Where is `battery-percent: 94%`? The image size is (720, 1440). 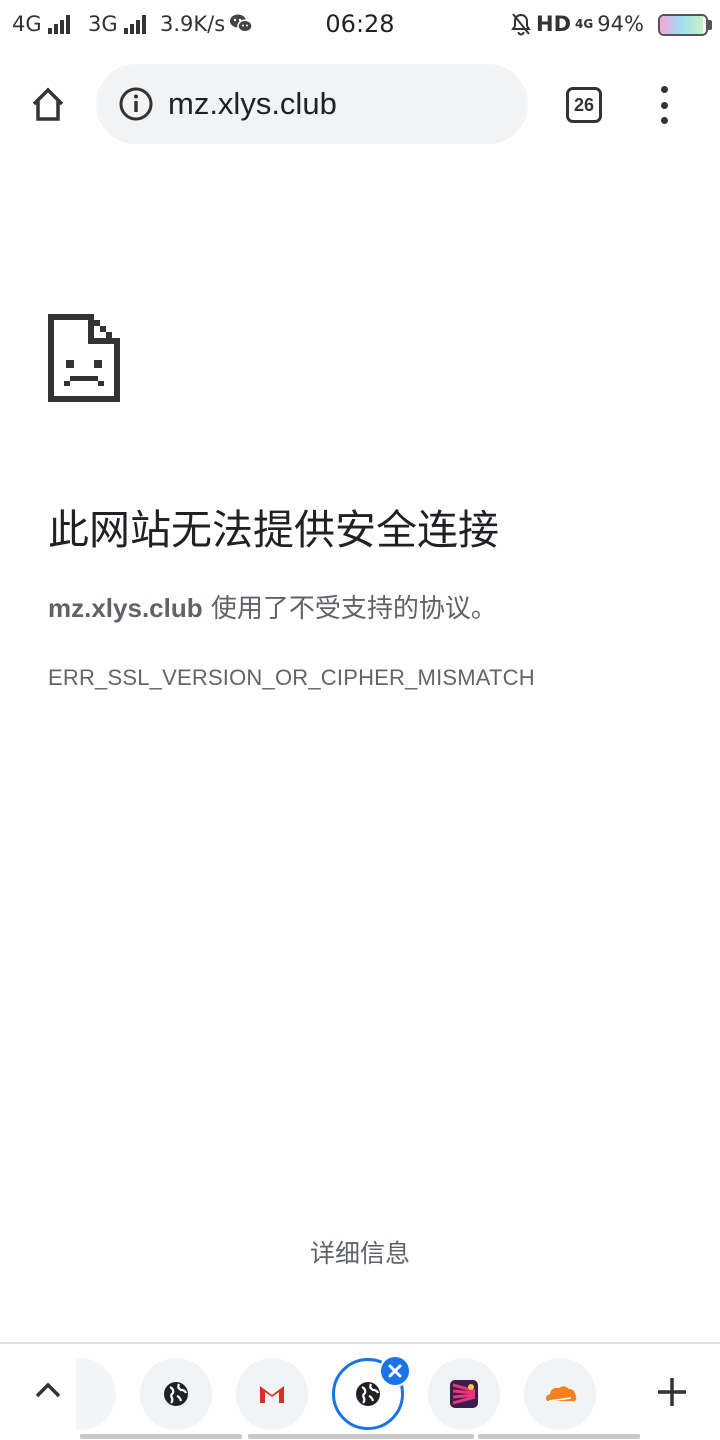
battery-percent: 94% is located at coordinates (620, 24).